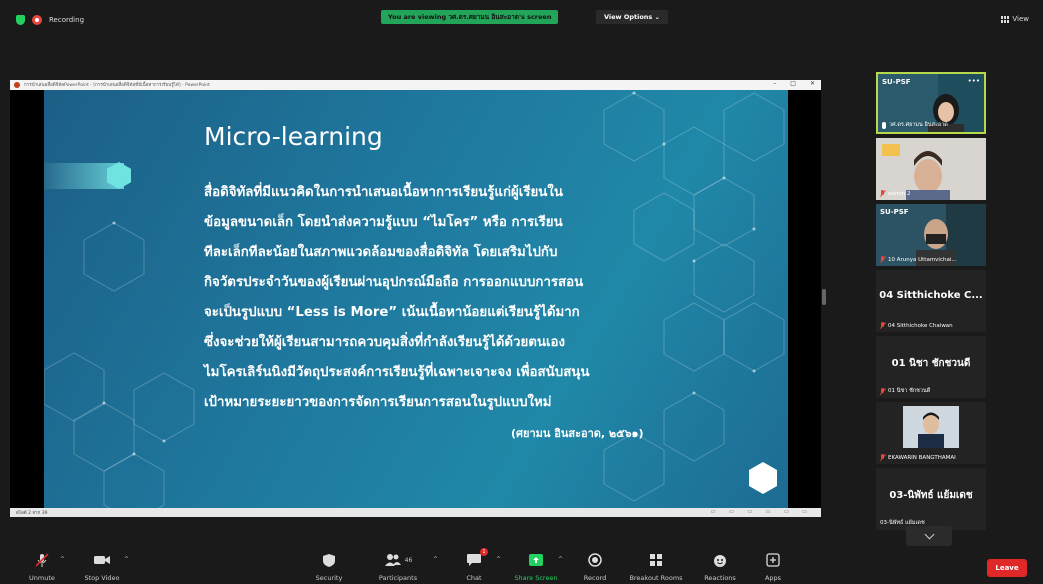 The height and width of the screenshot is (584, 1043). Describe the element at coordinates (773, 560) in the screenshot. I see `apps-icon` at that location.